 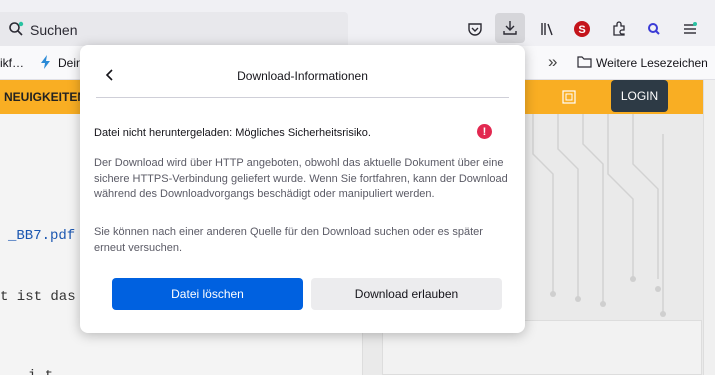 I want to click on code-line: t ist das, so click(x=38, y=297).